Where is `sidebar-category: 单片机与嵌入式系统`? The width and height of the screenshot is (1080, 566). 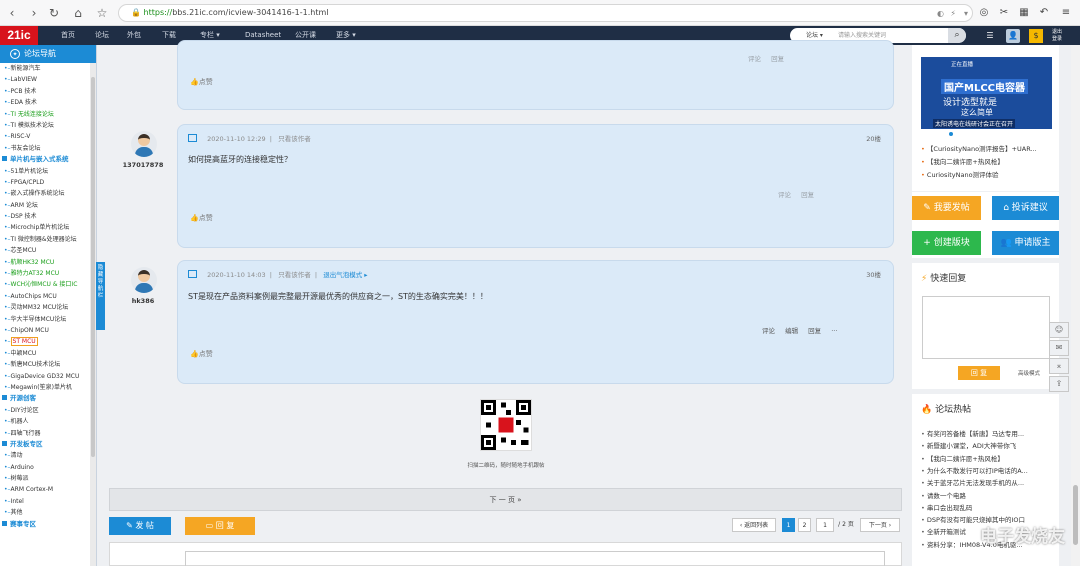 sidebar-category: 单片机与嵌入式系统 is located at coordinates (45, 159).